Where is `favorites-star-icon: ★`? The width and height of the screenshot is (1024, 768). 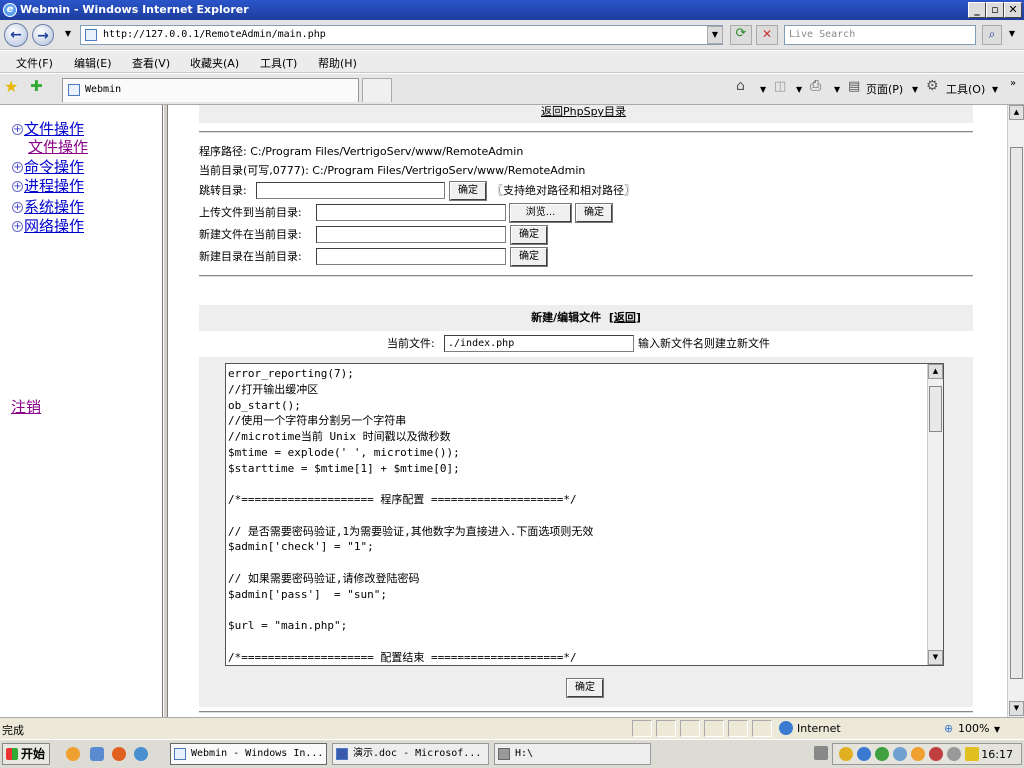 favorites-star-icon: ★ is located at coordinates (11, 86).